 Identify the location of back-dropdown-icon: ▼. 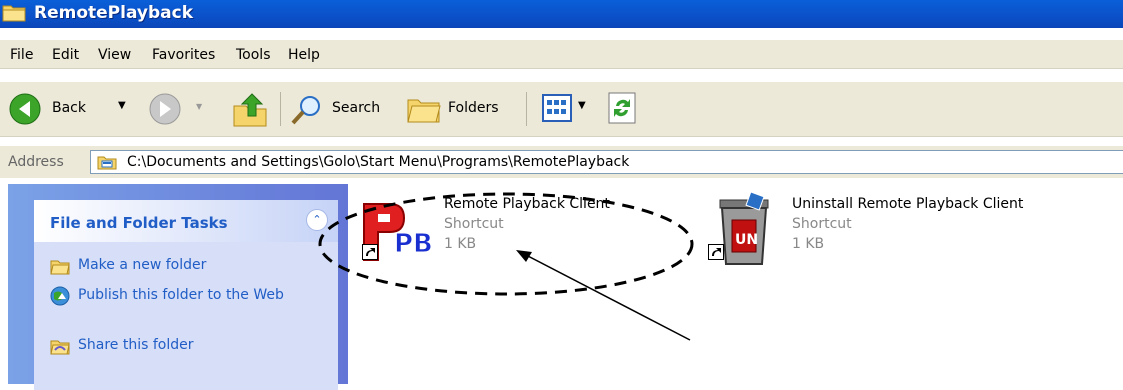
(122, 105).